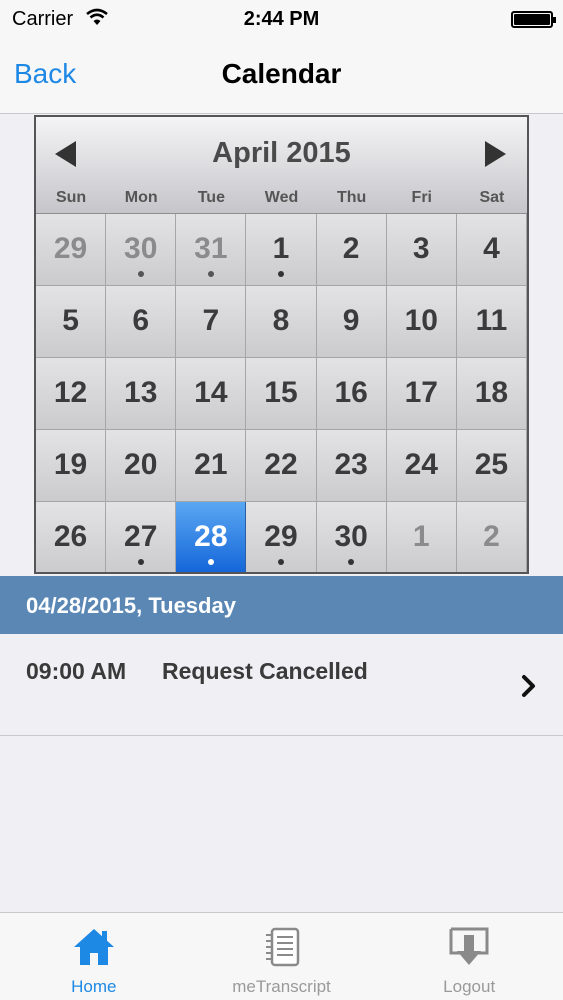 The height and width of the screenshot is (1000, 563). I want to click on weekday-label: Wed, so click(281, 197).